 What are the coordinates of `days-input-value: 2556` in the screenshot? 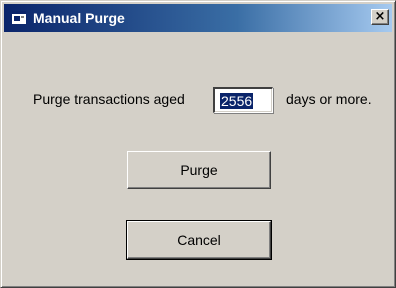 It's located at (237, 101).